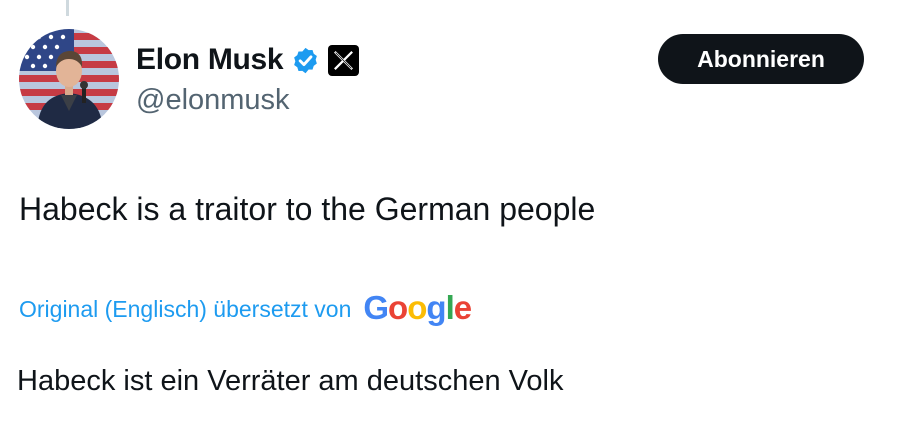  Describe the element at coordinates (213, 100) in the screenshot. I see `author-handle: @elonmusk` at that location.